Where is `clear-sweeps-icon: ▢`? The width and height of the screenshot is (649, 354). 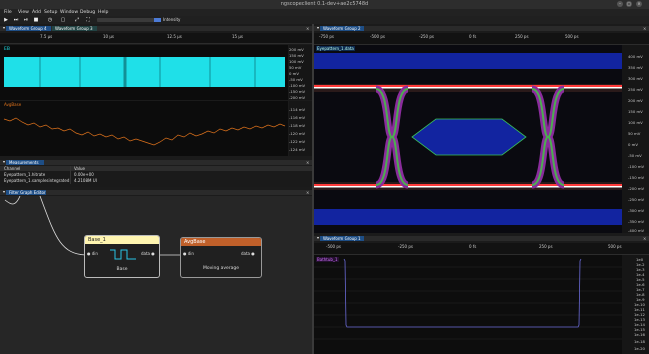 clear-sweeps-icon: ▢ is located at coordinates (63, 20).